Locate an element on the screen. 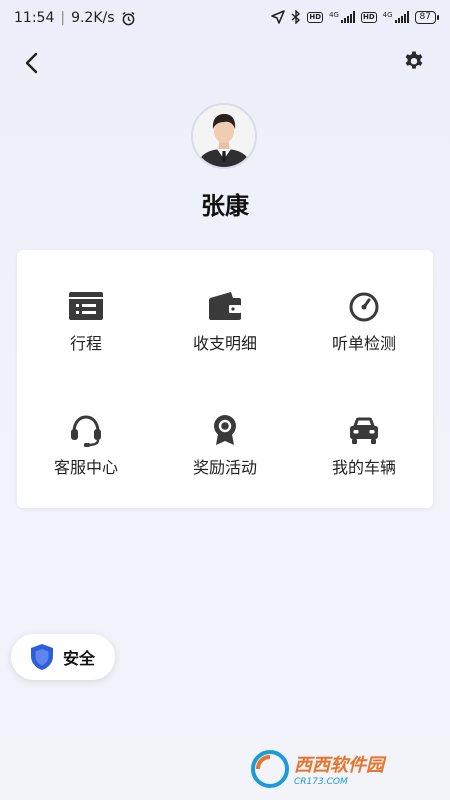 This screenshot has width=450, height=800. headset-icon is located at coordinates (86, 431).